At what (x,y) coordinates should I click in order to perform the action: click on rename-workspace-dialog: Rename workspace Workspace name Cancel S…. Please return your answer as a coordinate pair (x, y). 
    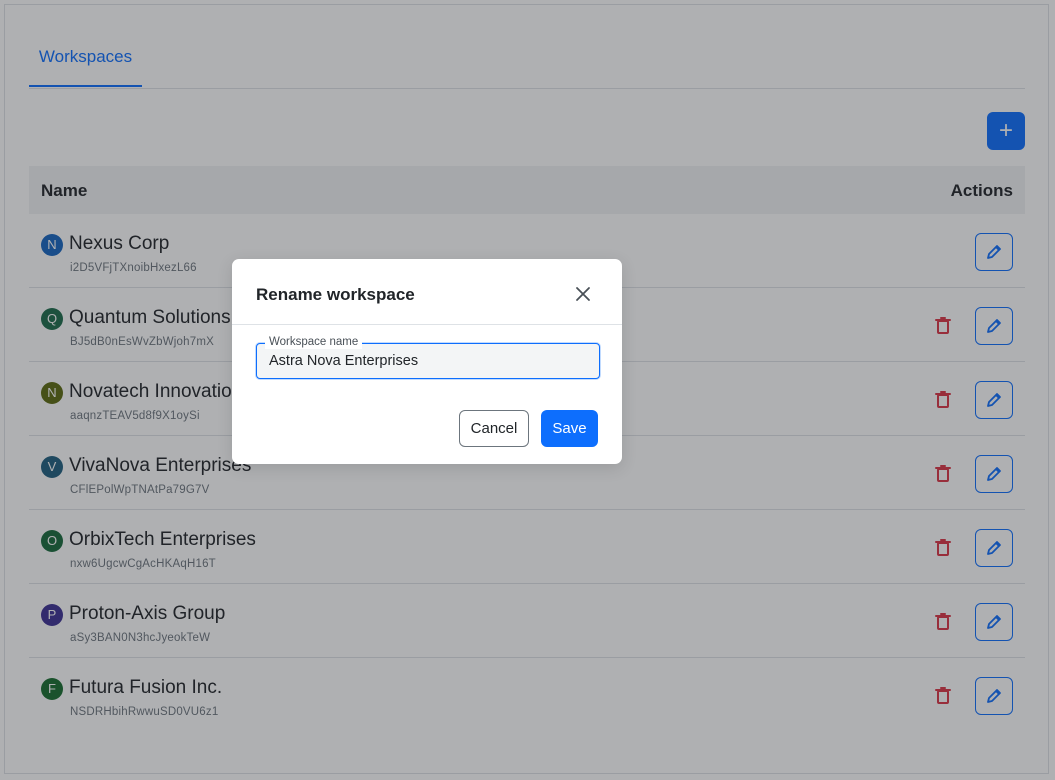
    Looking at the image, I should click on (427, 361).